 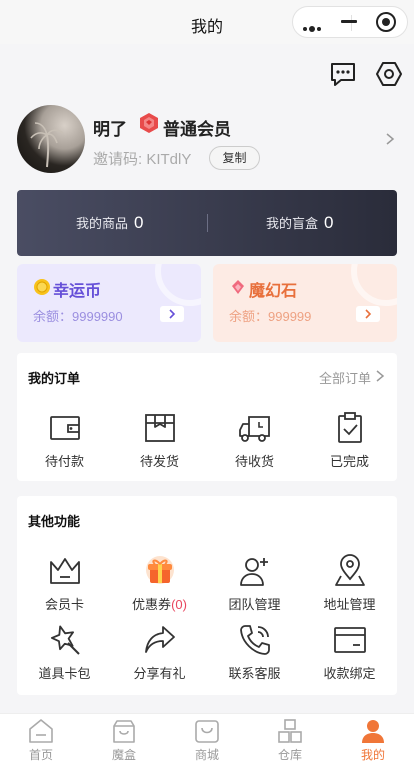 What do you see at coordinates (206, 755) in the screenshot?
I see `tab-label: 商城` at bounding box center [206, 755].